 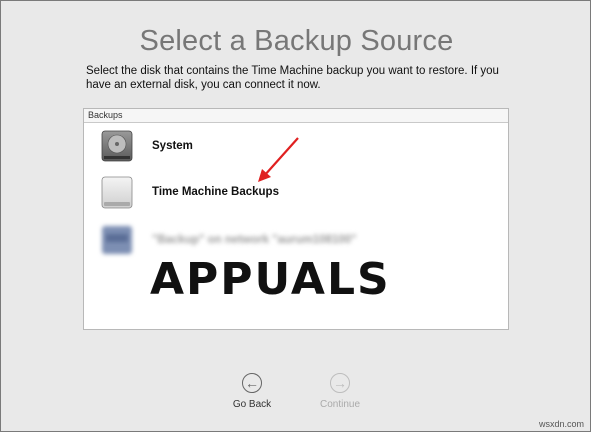 I want to click on watermark-logo: APPUALS, so click(x=270, y=279).